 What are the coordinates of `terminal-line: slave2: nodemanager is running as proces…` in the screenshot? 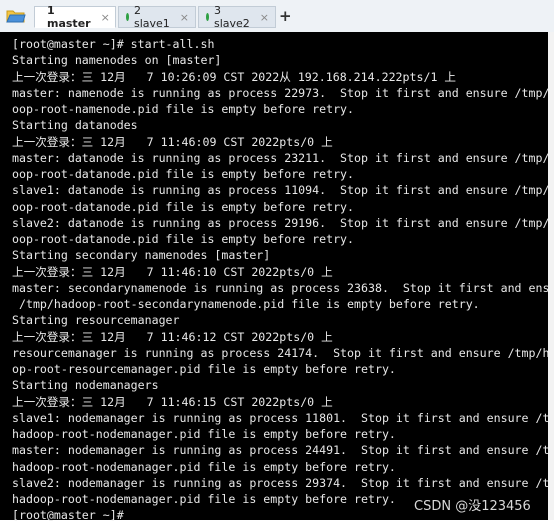 It's located at (283, 482).